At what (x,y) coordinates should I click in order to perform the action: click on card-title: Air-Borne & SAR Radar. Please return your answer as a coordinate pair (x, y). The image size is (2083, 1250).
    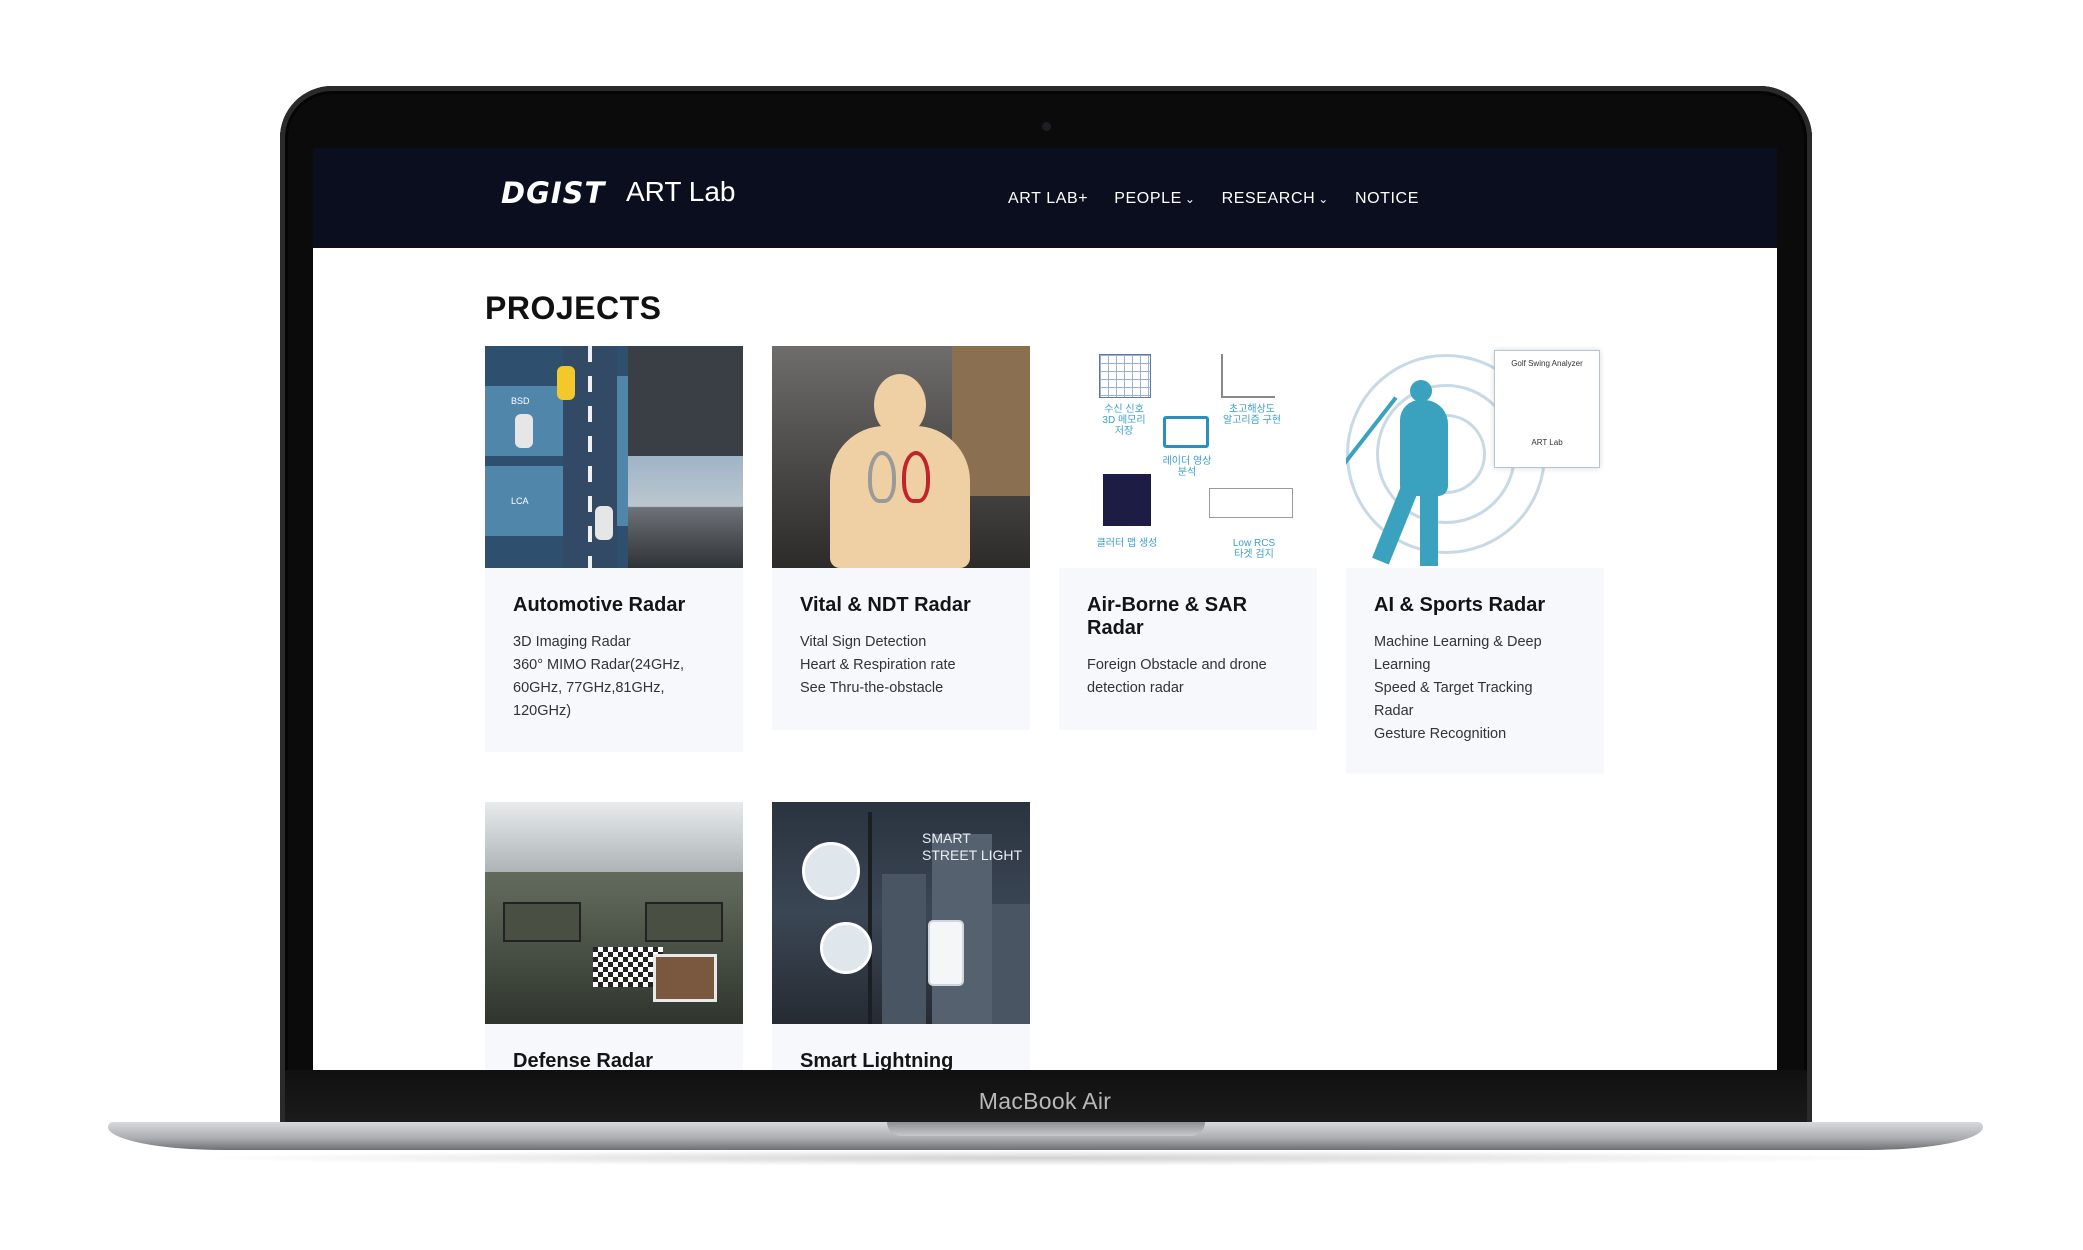
    Looking at the image, I should click on (1167, 616).